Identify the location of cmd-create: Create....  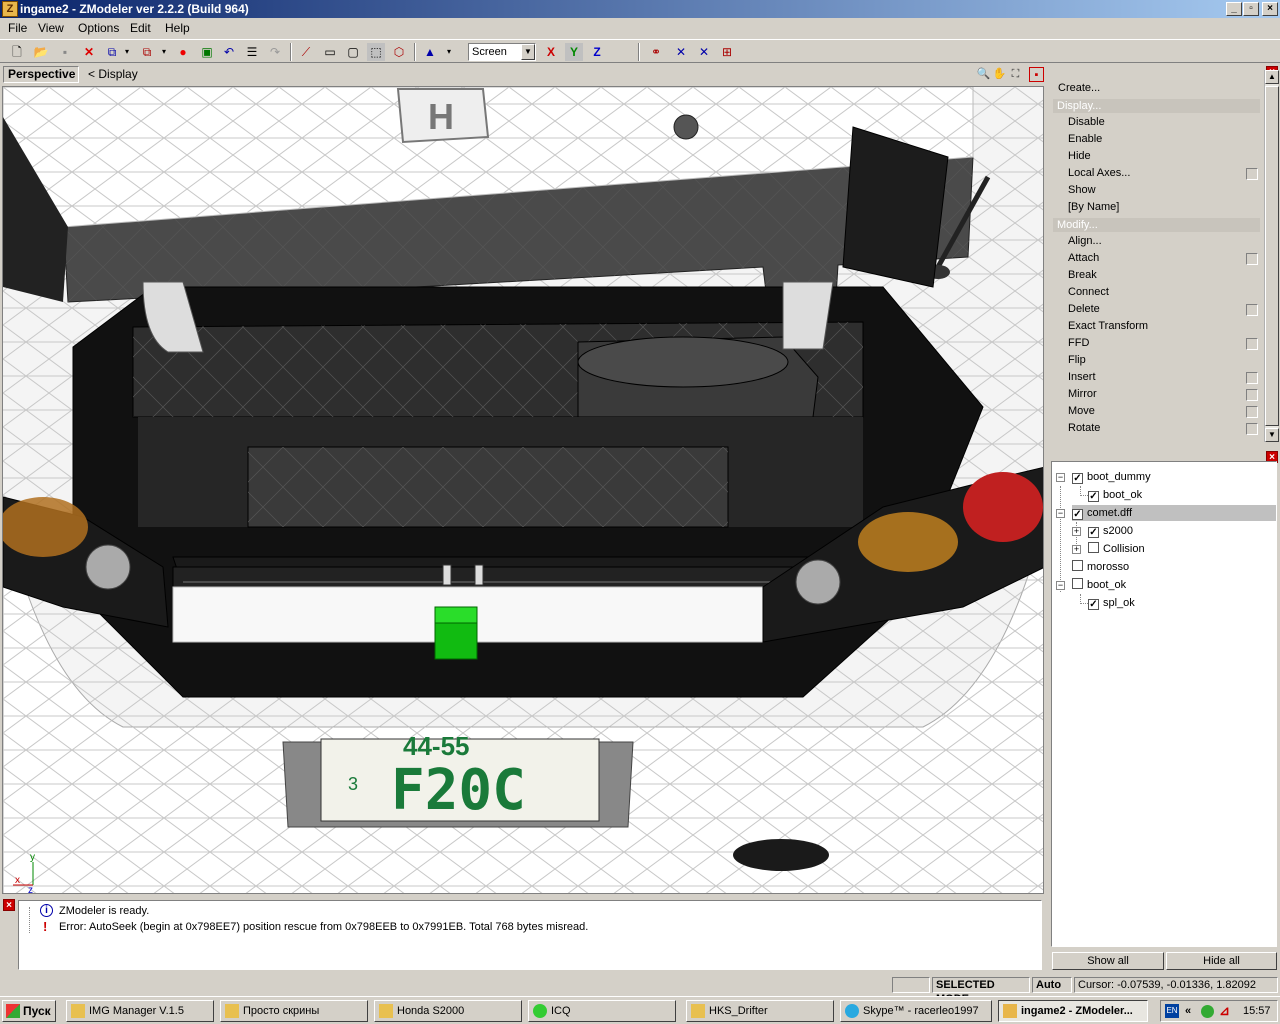
(1079, 88).